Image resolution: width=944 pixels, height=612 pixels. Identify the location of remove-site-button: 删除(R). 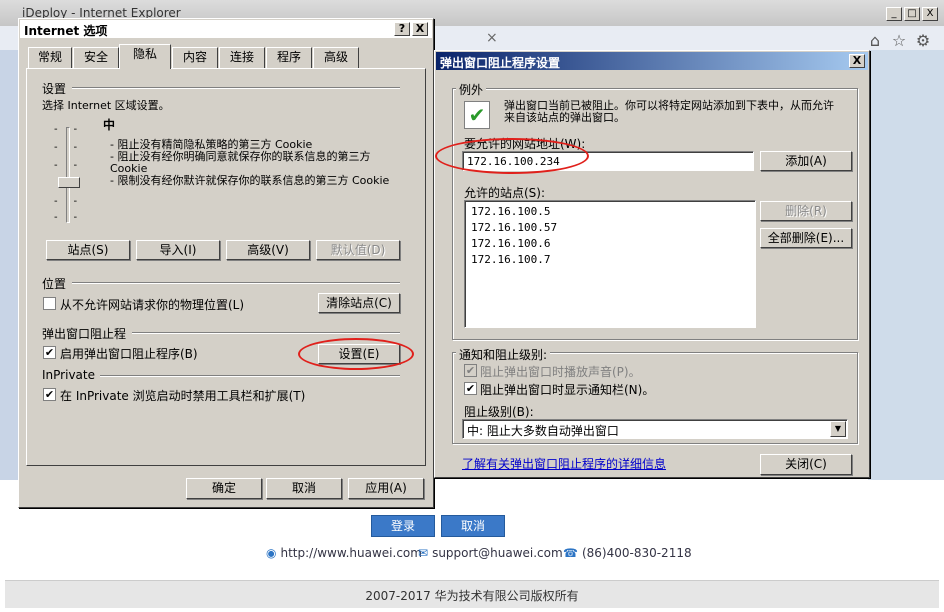
(806, 211).